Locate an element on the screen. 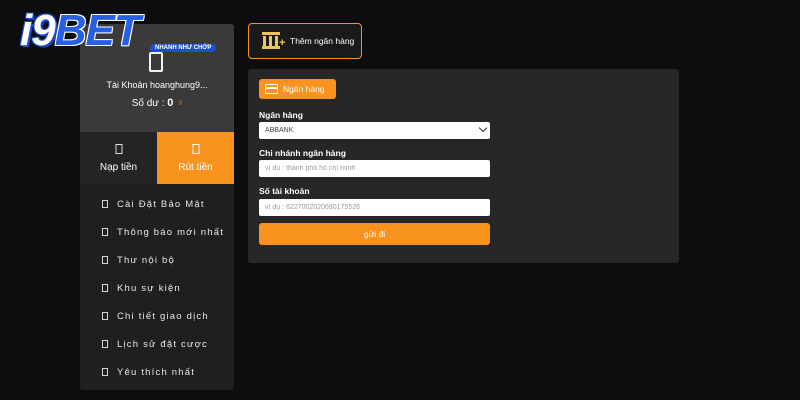 The image size is (800, 400). balance-value: 0 is located at coordinates (170, 103).